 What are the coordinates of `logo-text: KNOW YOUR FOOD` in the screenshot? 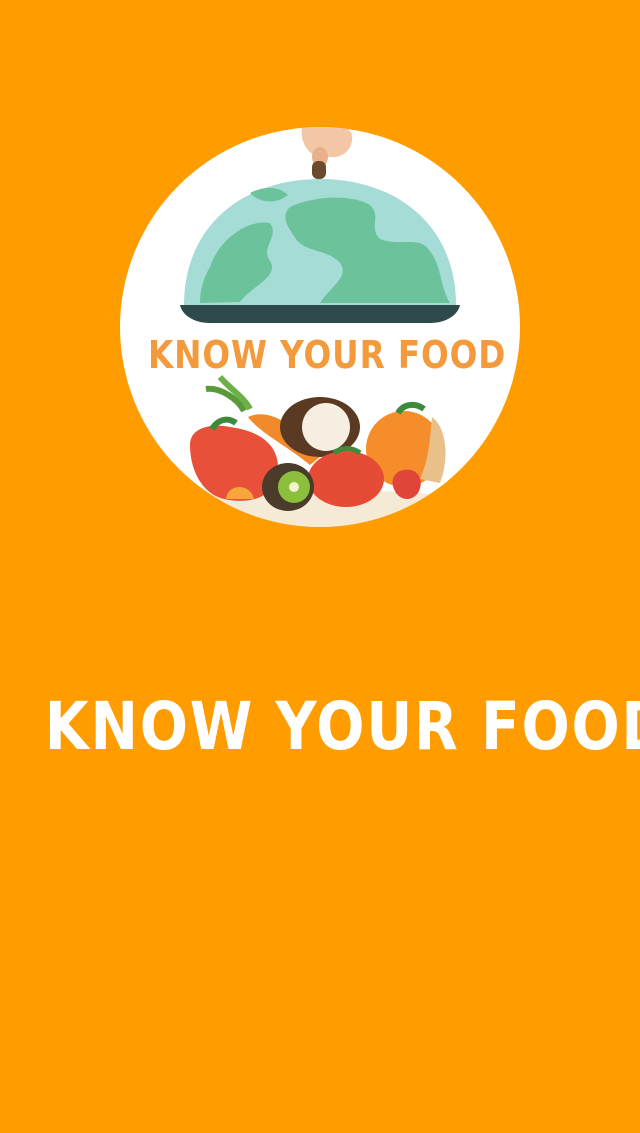 It's located at (327, 355).